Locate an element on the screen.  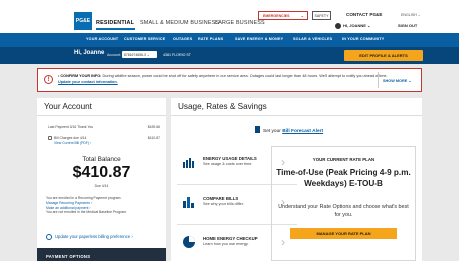
feature-title: ENERGY USAGE DETAILS is located at coordinates (230, 158).